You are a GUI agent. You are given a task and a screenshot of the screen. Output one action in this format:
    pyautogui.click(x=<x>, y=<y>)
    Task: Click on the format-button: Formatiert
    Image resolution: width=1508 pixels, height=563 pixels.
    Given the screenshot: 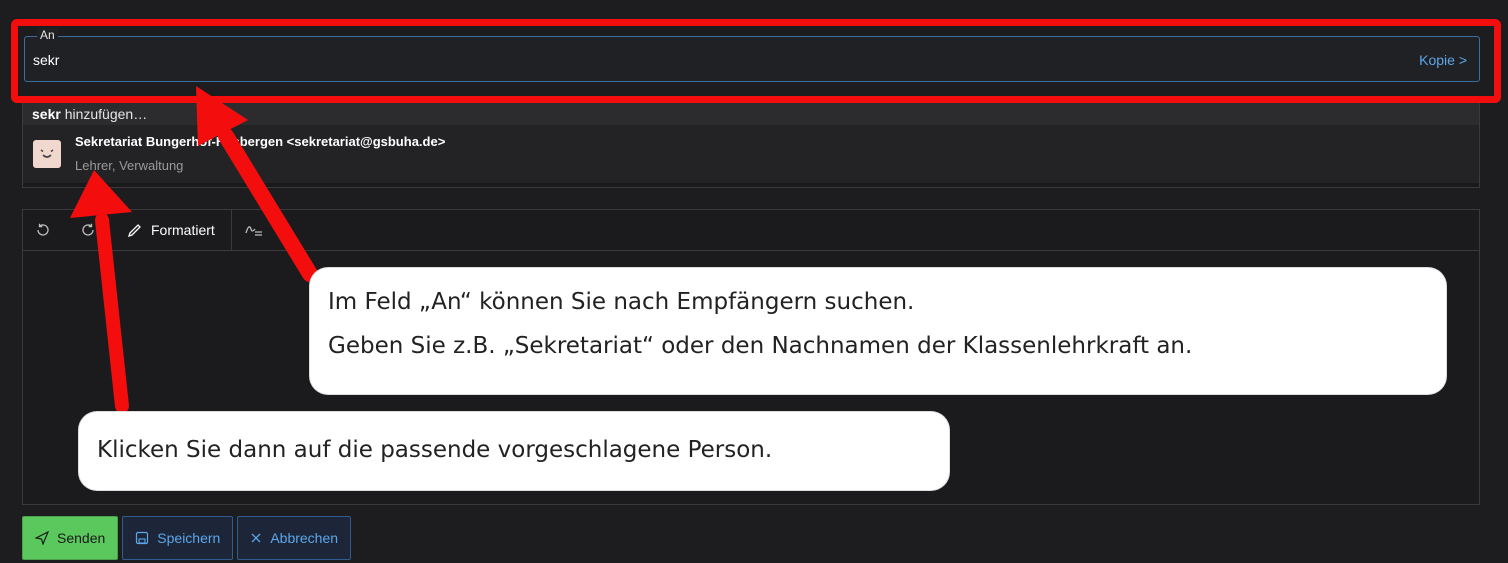 What is the action you would take?
    pyautogui.click(x=168, y=230)
    